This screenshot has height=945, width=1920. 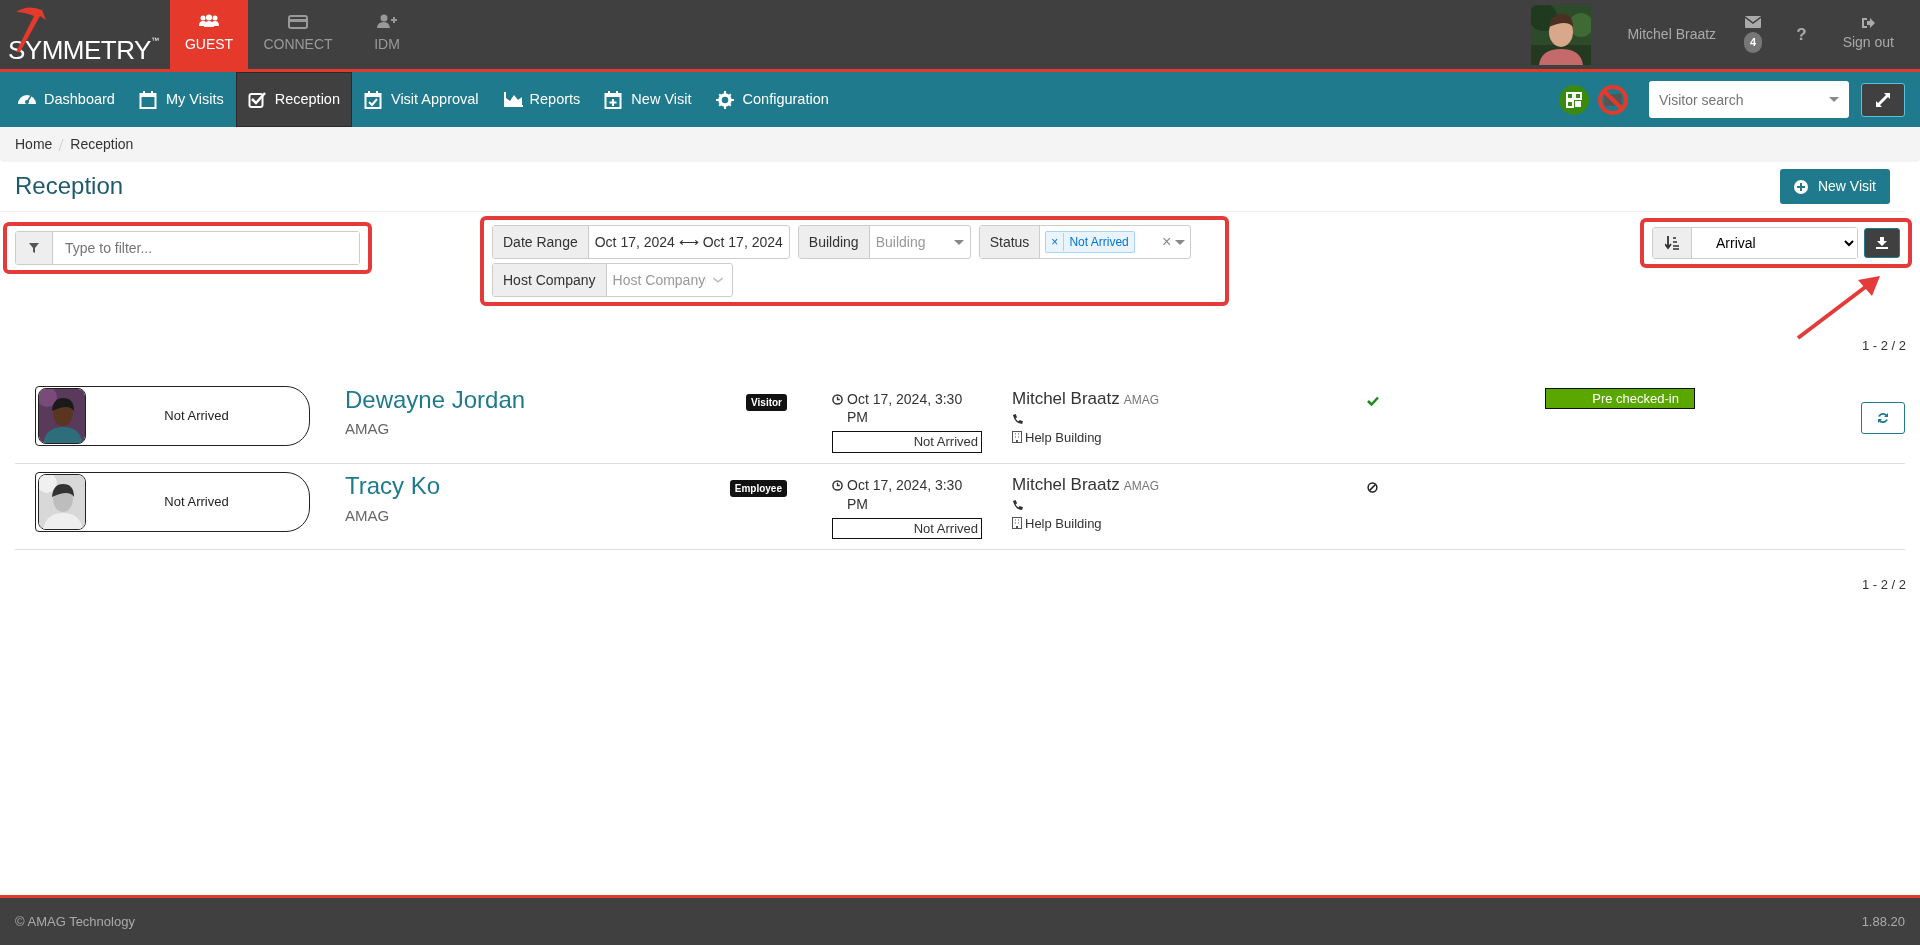 What do you see at coordinates (648, 99) in the screenshot?
I see `nav-tab: New Visit` at bounding box center [648, 99].